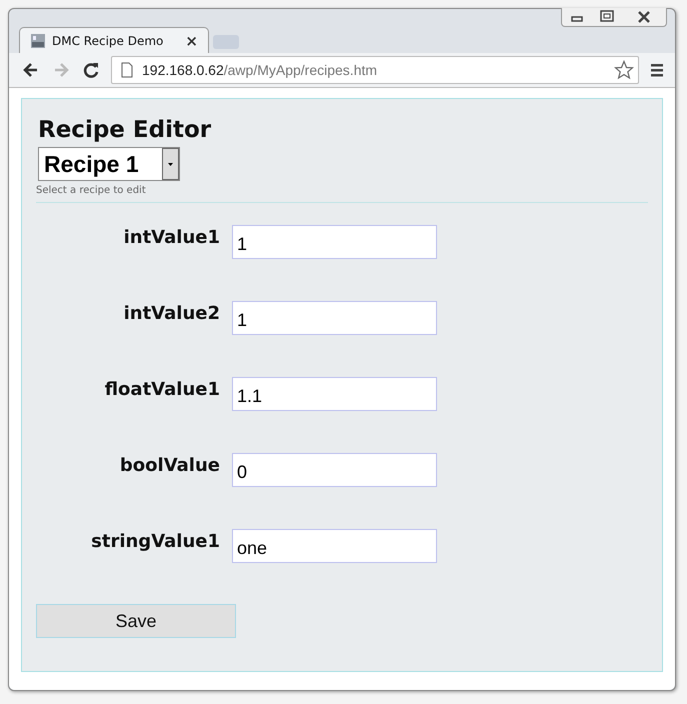 The height and width of the screenshot is (704, 687). Describe the element at coordinates (38, 40) in the screenshot. I see `site-icon` at that location.